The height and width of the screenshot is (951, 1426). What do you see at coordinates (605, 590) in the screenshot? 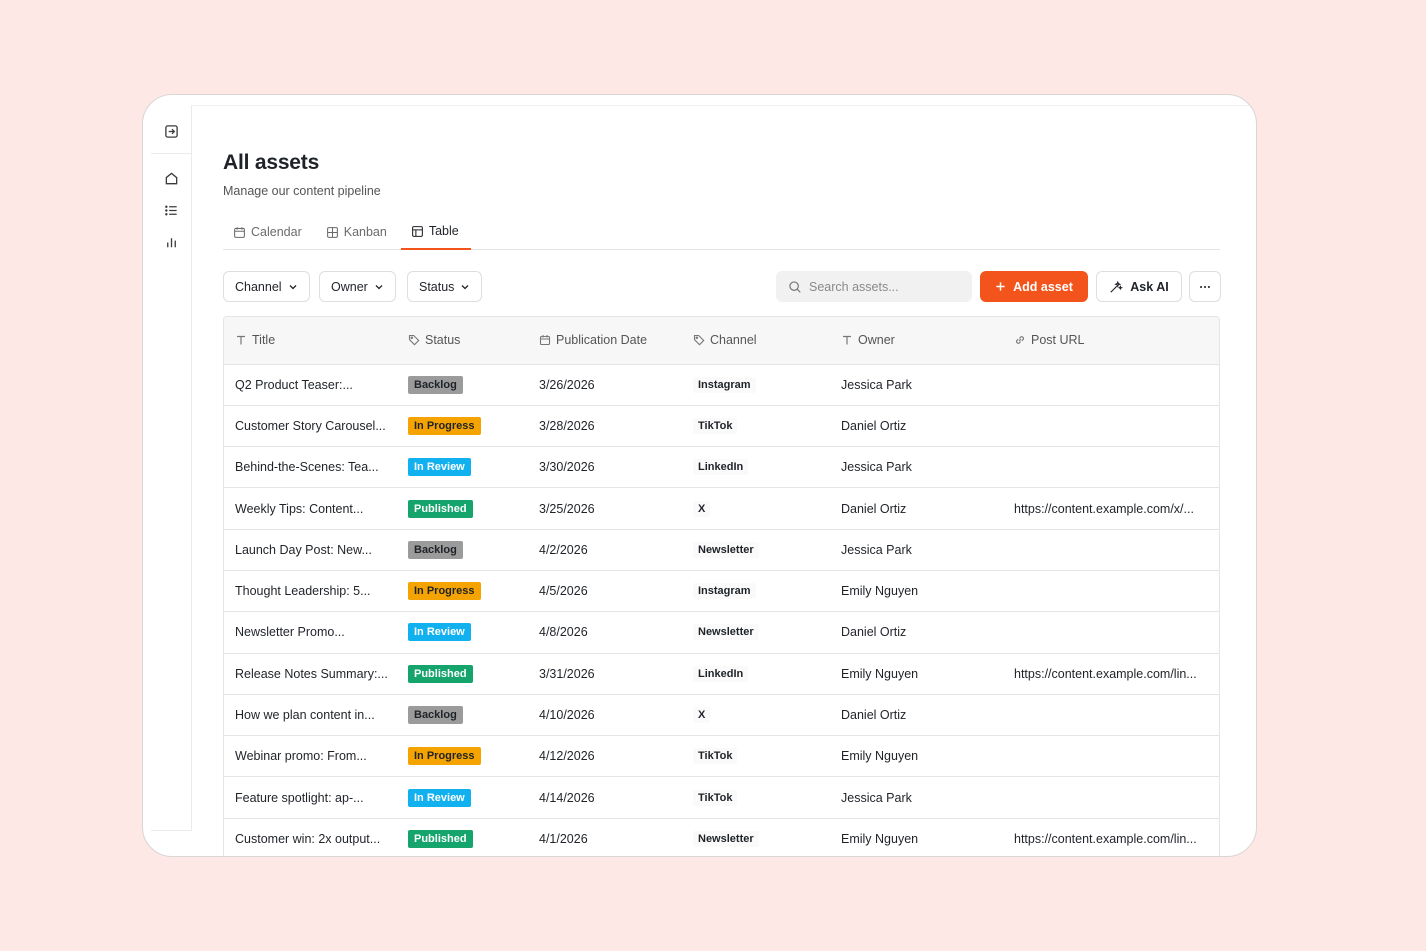
I see `cell-publication-date: 4/5/2026` at bounding box center [605, 590].